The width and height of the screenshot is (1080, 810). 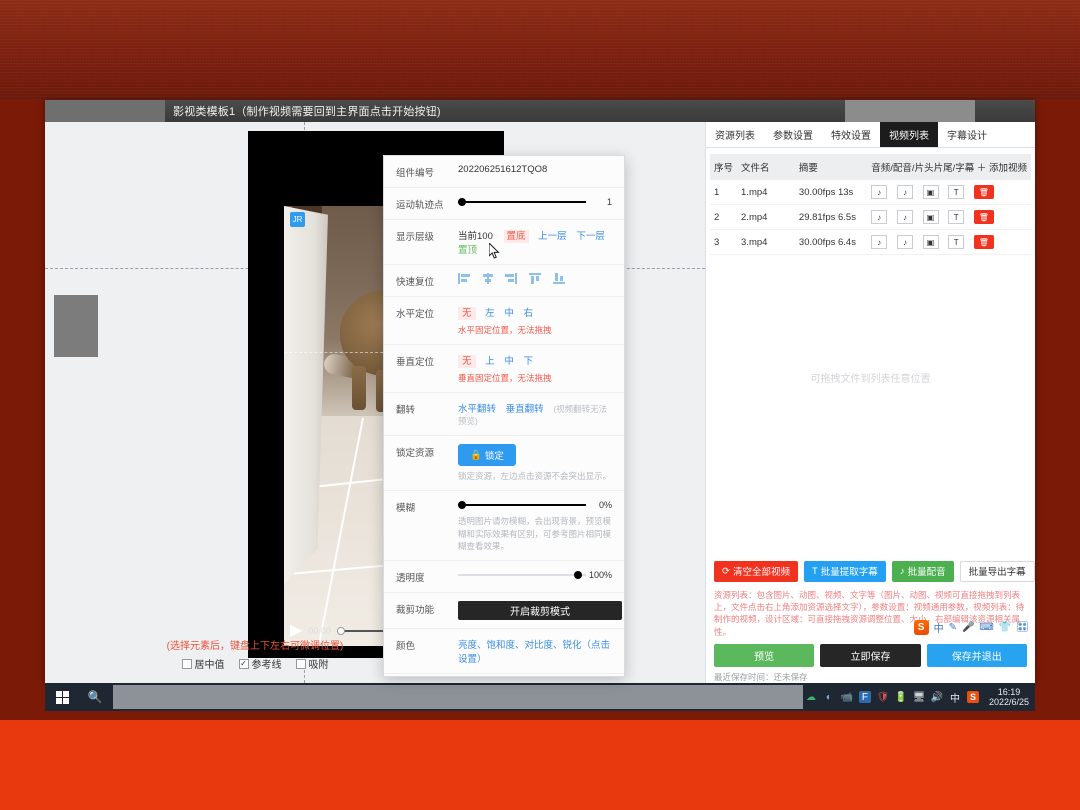 What do you see at coordinates (793, 134) in the screenshot?
I see `tab-parameter-settings: 参数设置` at bounding box center [793, 134].